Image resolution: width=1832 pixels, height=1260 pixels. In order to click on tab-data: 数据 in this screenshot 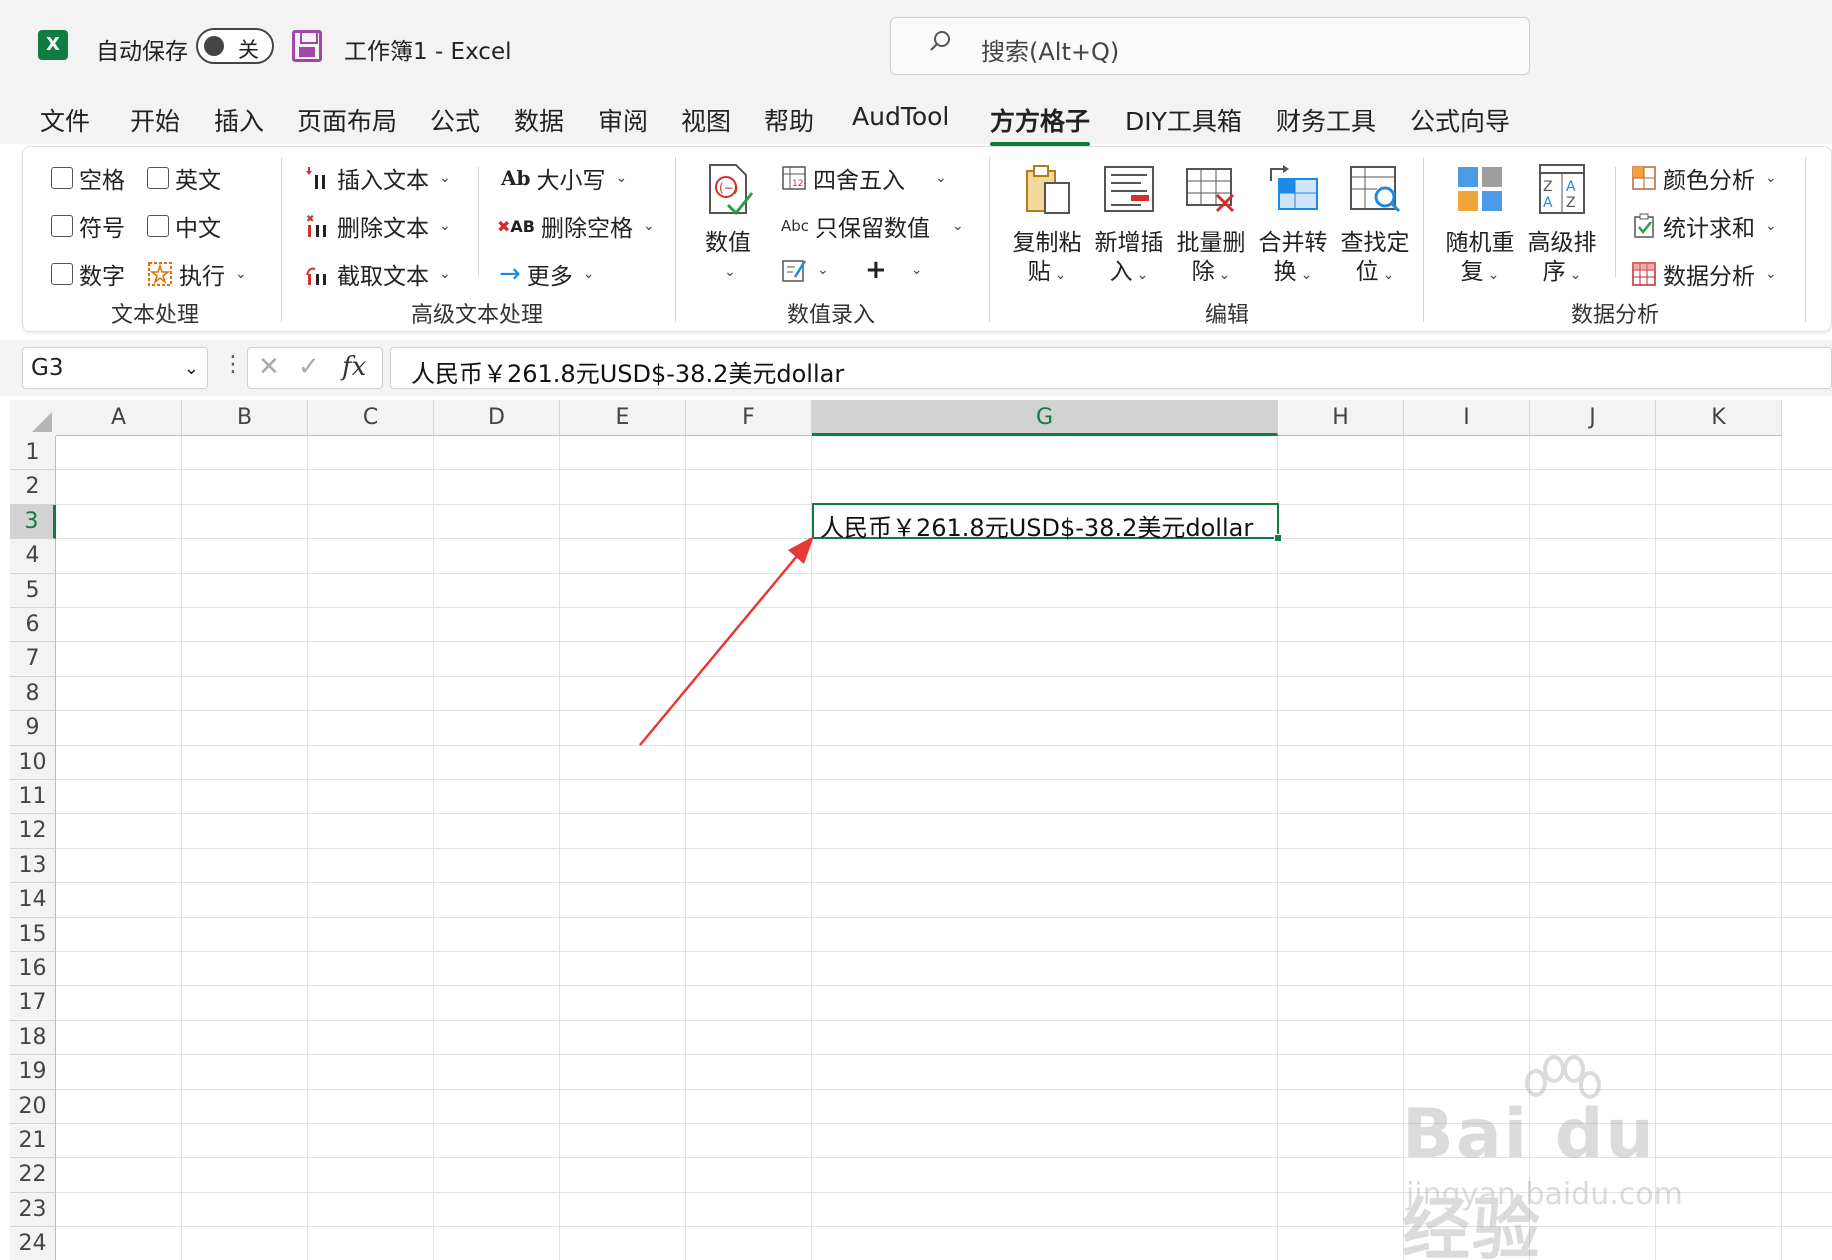, I will do `click(539, 120)`.